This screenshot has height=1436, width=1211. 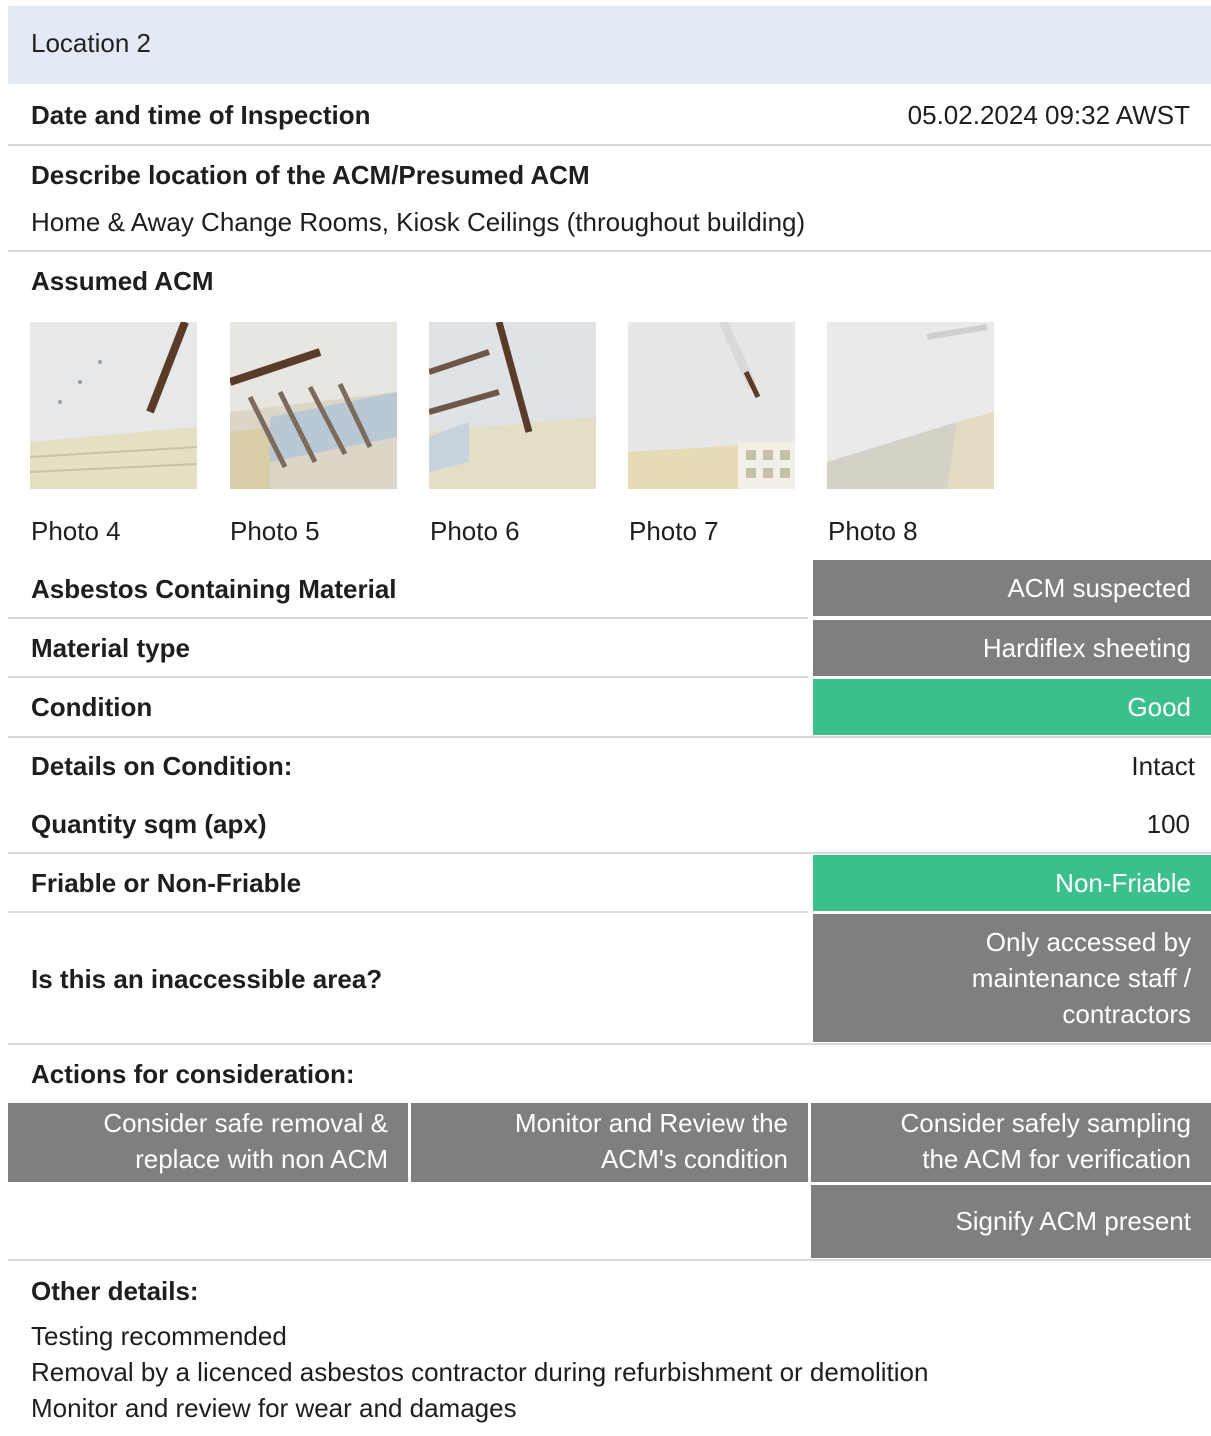 I want to click on material-type-badge: Hardiflex sheeting, so click(x=1012, y=648).